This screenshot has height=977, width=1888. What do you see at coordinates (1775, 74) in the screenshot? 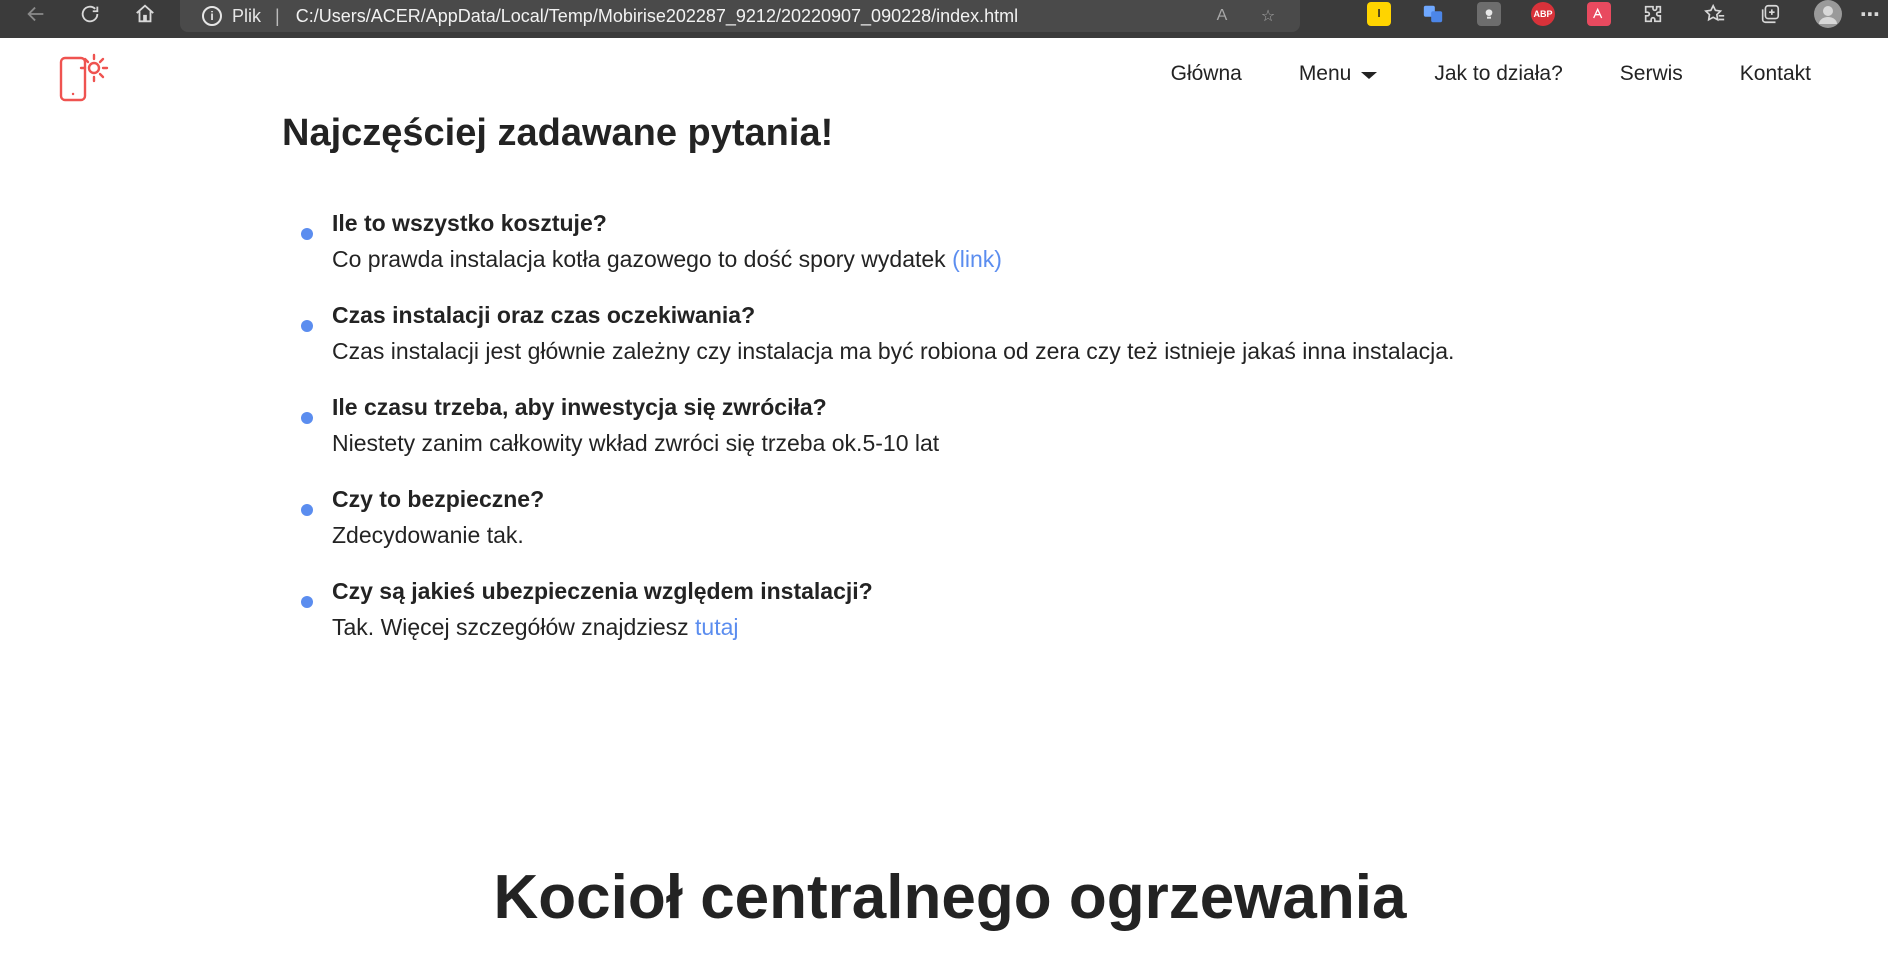
I see `nav-item-kontakt: Kontakt` at bounding box center [1775, 74].